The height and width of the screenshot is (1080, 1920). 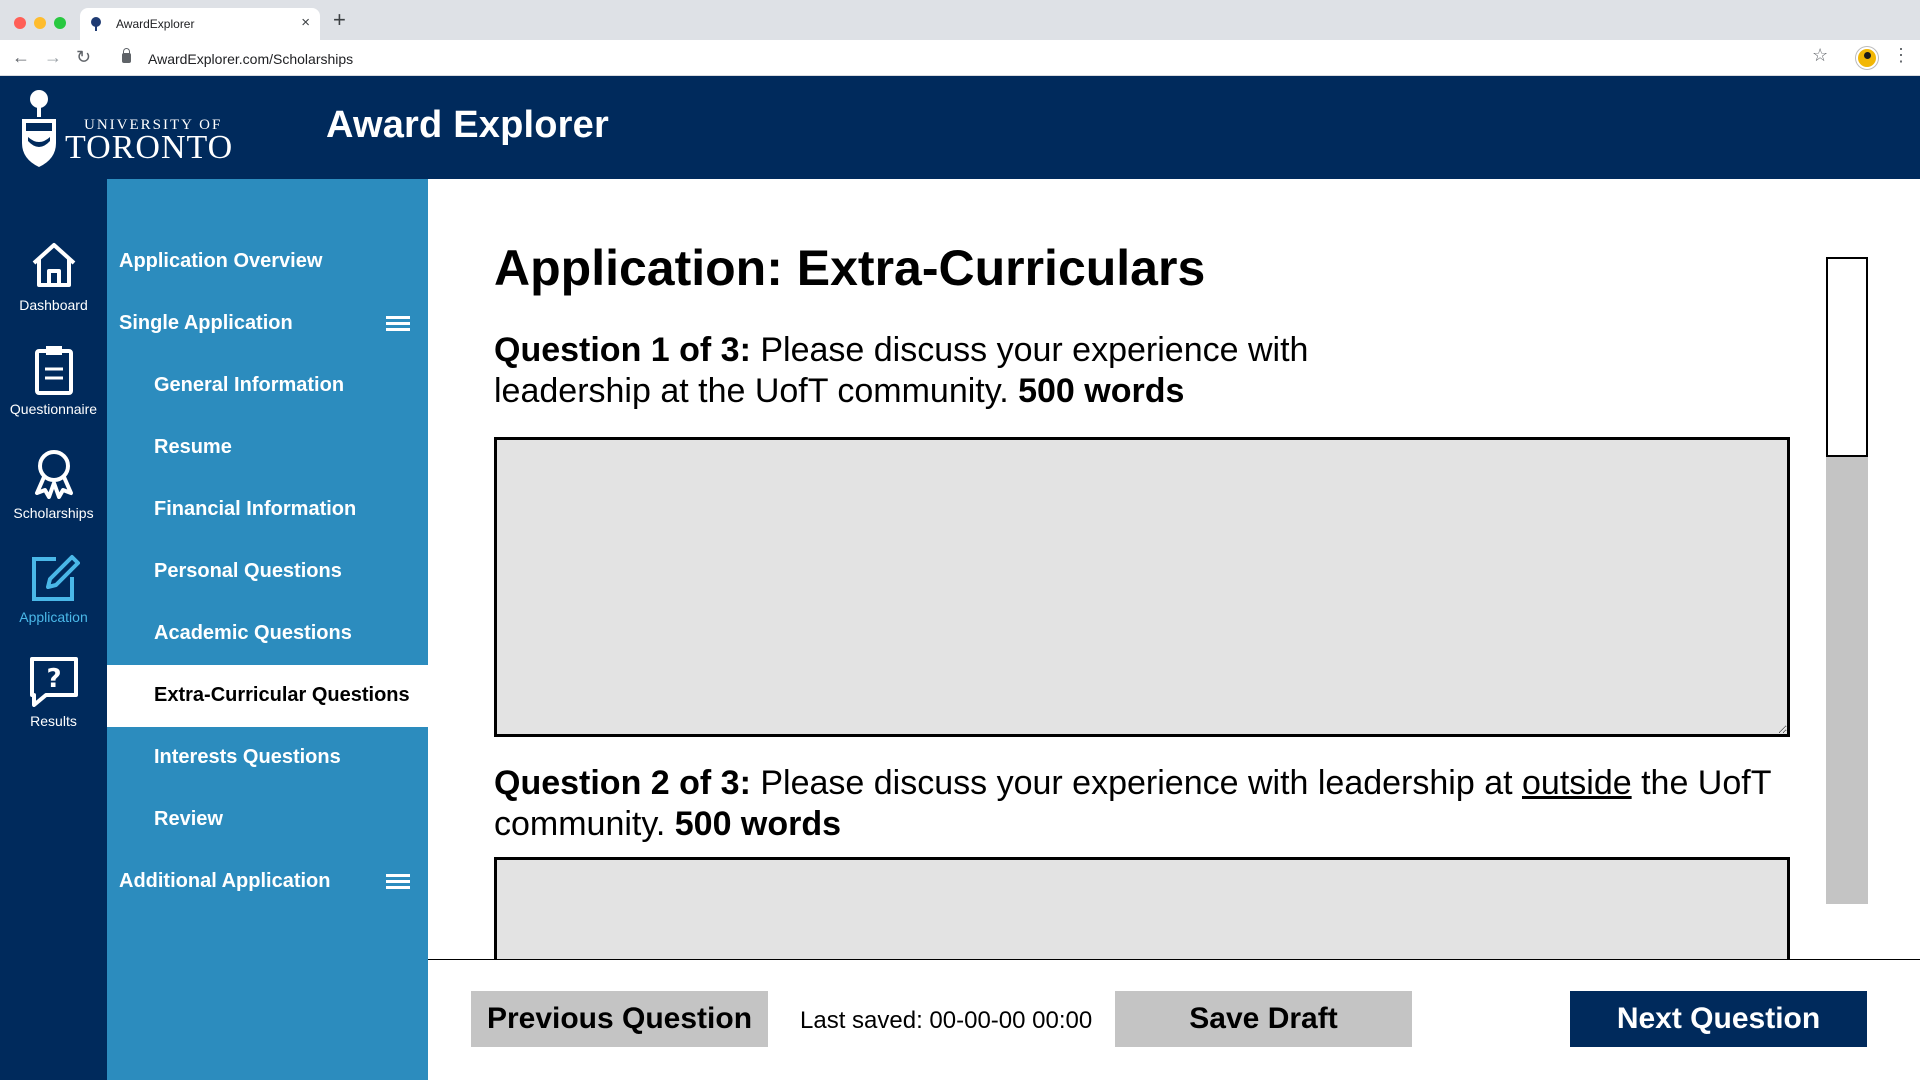 I want to click on app-title: Award Explorer, so click(x=467, y=125).